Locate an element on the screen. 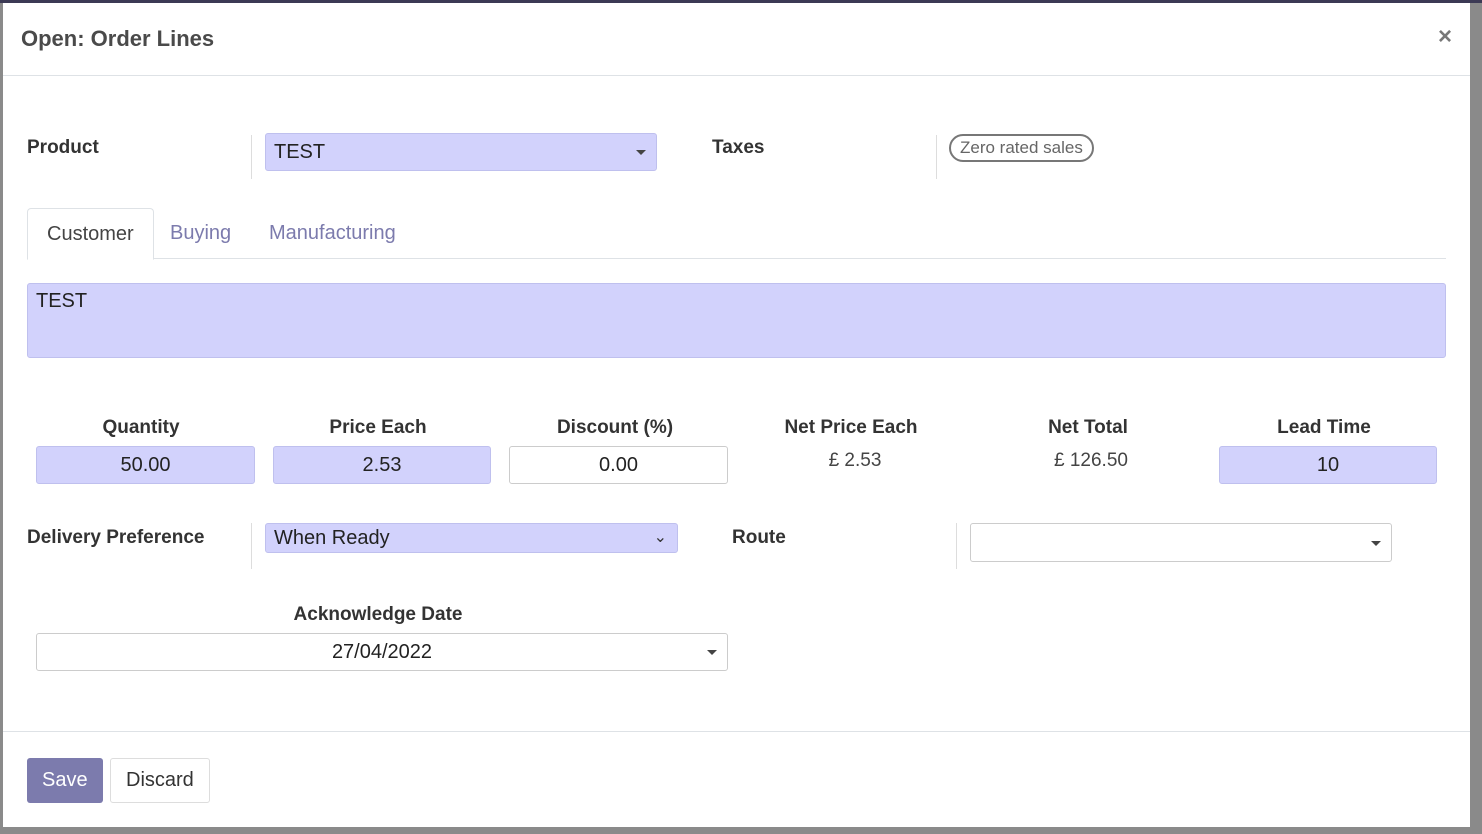 This screenshot has width=1482, height=834. acknowledge-date-label: Acknowledge Date is located at coordinates (378, 614).